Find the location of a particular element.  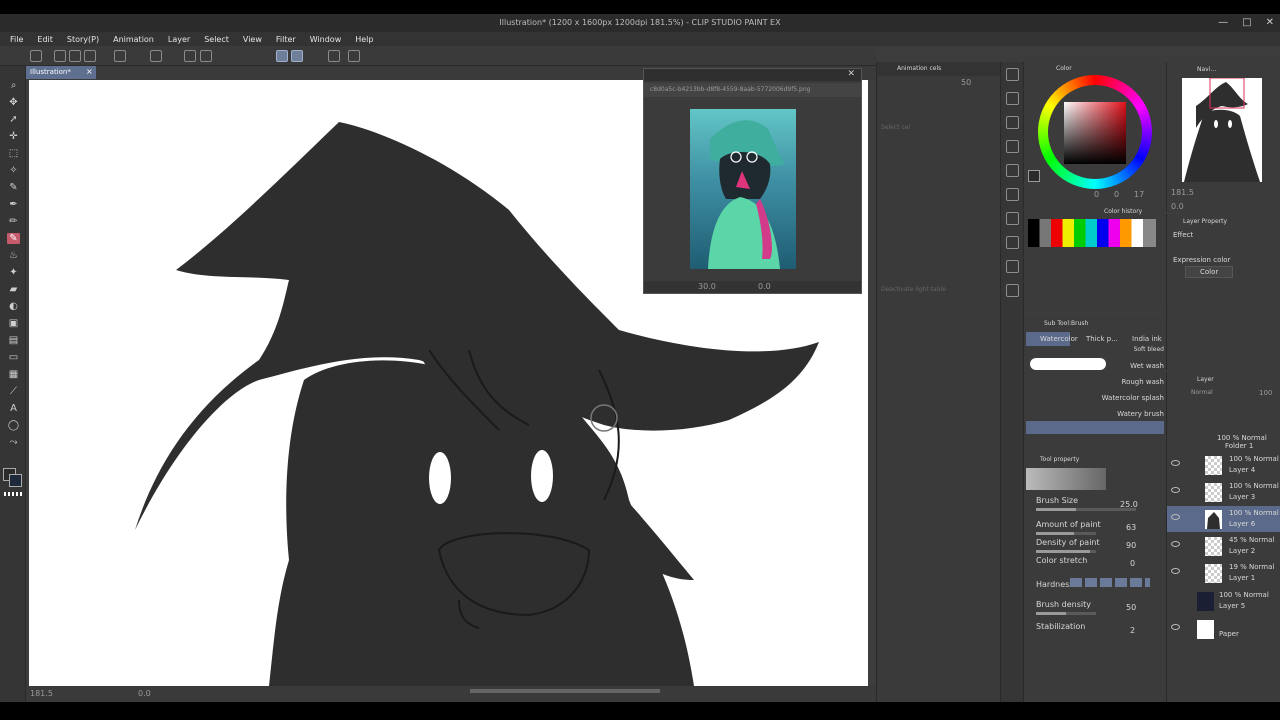

item-bank-icon is located at coordinates (1012, 266).